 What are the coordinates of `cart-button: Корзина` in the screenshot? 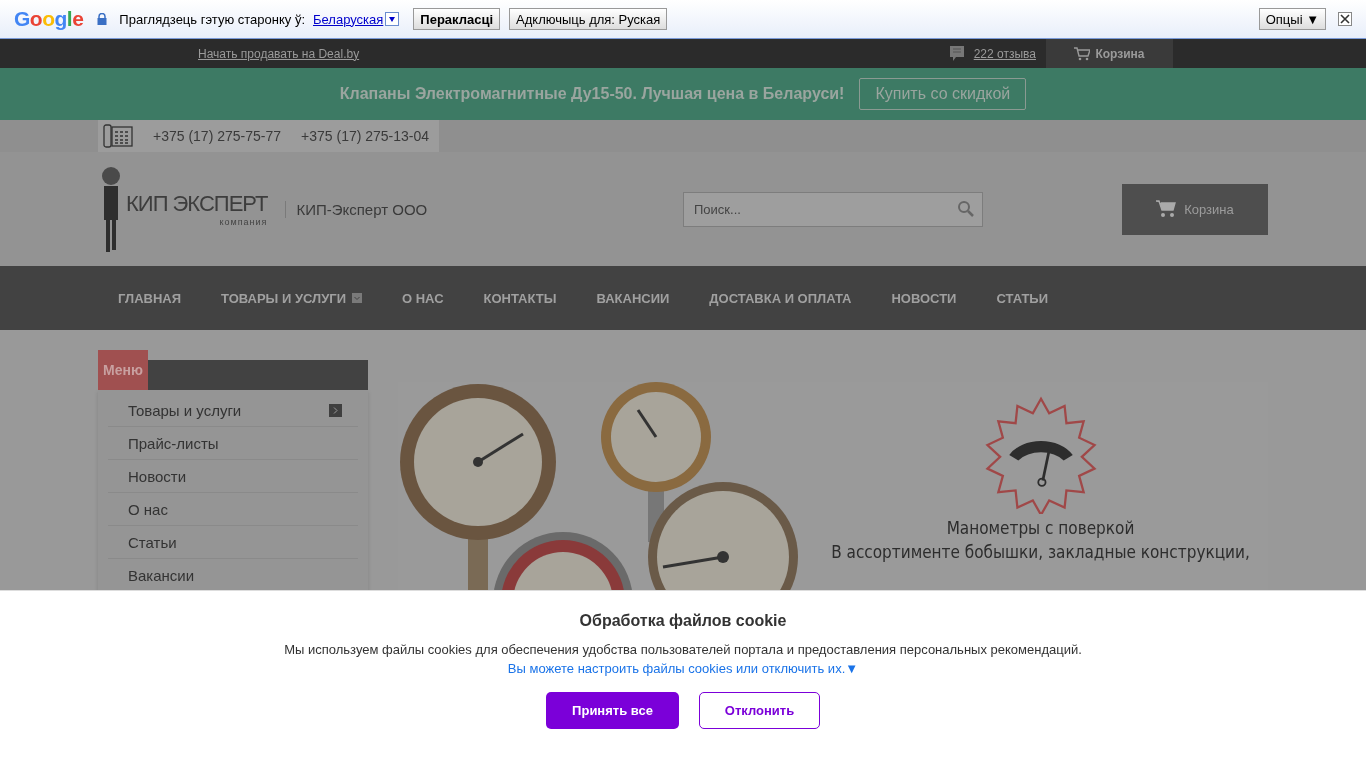 It's located at (1195, 209).